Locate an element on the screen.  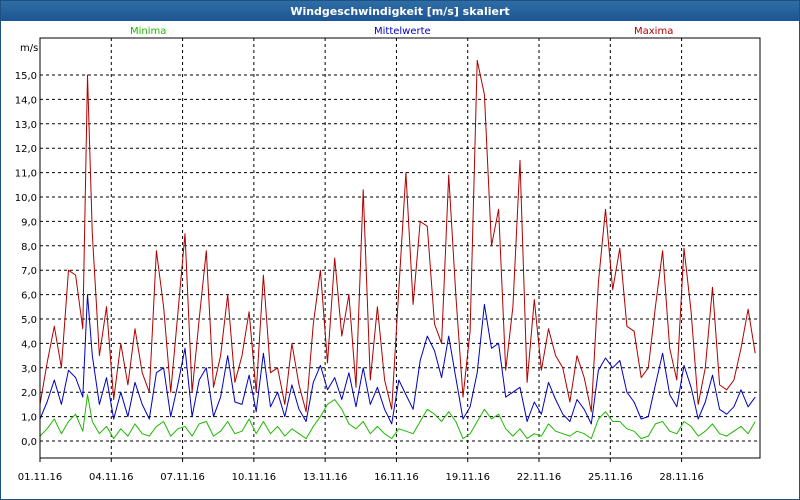
y-tick-label: 15,0 is located at coordinates (26, 76).